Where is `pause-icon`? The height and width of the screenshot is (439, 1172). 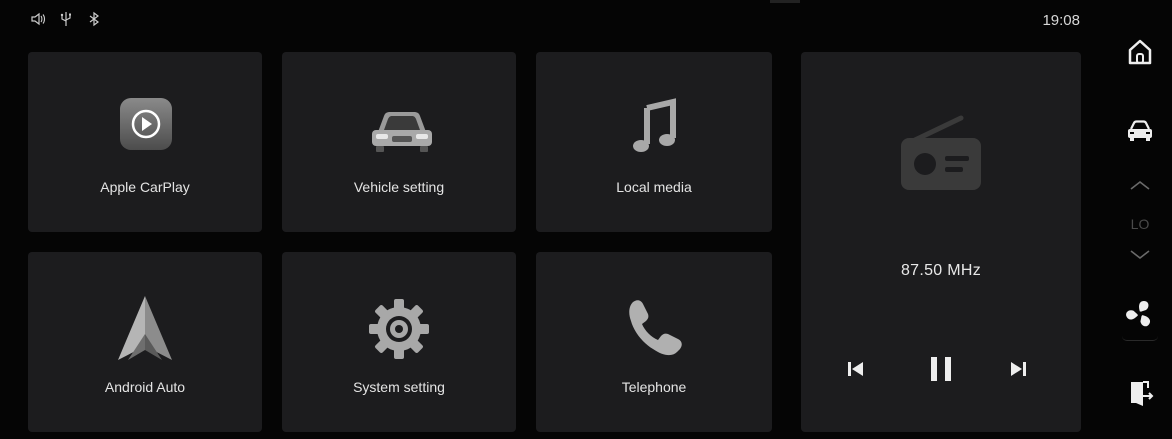 pause-icon is located at coordinates (941, 369).